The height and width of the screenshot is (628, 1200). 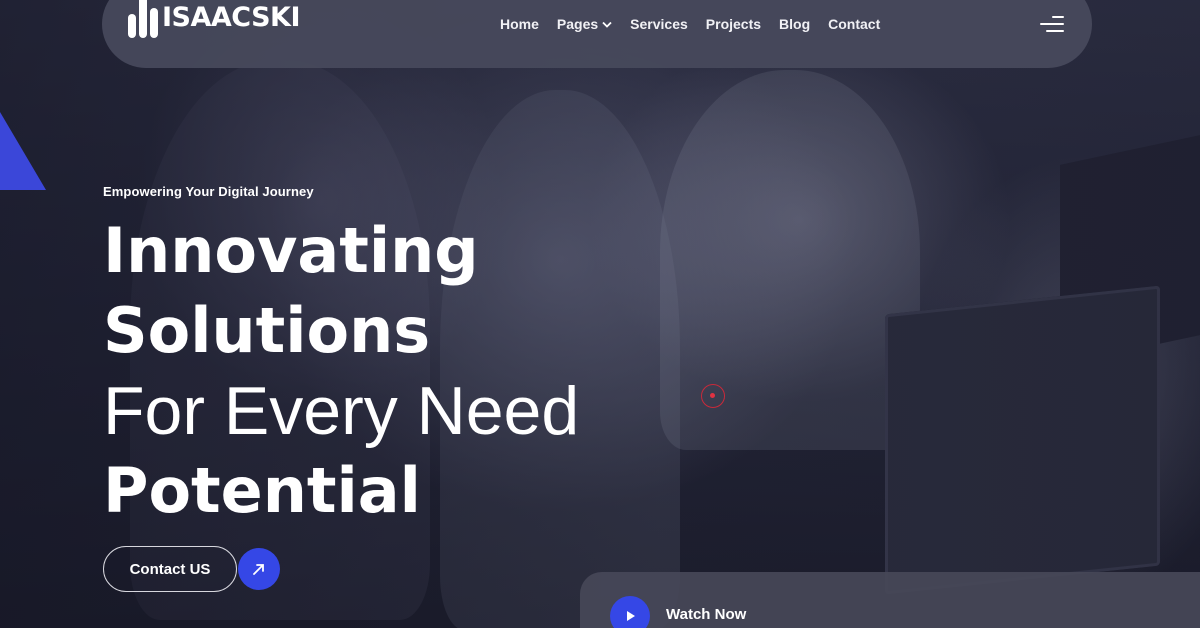 I want to click on nav-item-pages: Pages, so click(x=584, y=24).